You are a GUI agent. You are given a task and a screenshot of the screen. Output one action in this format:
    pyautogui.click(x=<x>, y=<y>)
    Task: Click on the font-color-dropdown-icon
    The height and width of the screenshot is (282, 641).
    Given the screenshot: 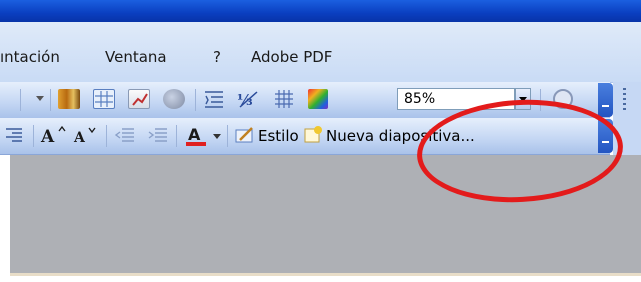 What is the action you would take?
    pyautogui.click(x=217, y=136)
    